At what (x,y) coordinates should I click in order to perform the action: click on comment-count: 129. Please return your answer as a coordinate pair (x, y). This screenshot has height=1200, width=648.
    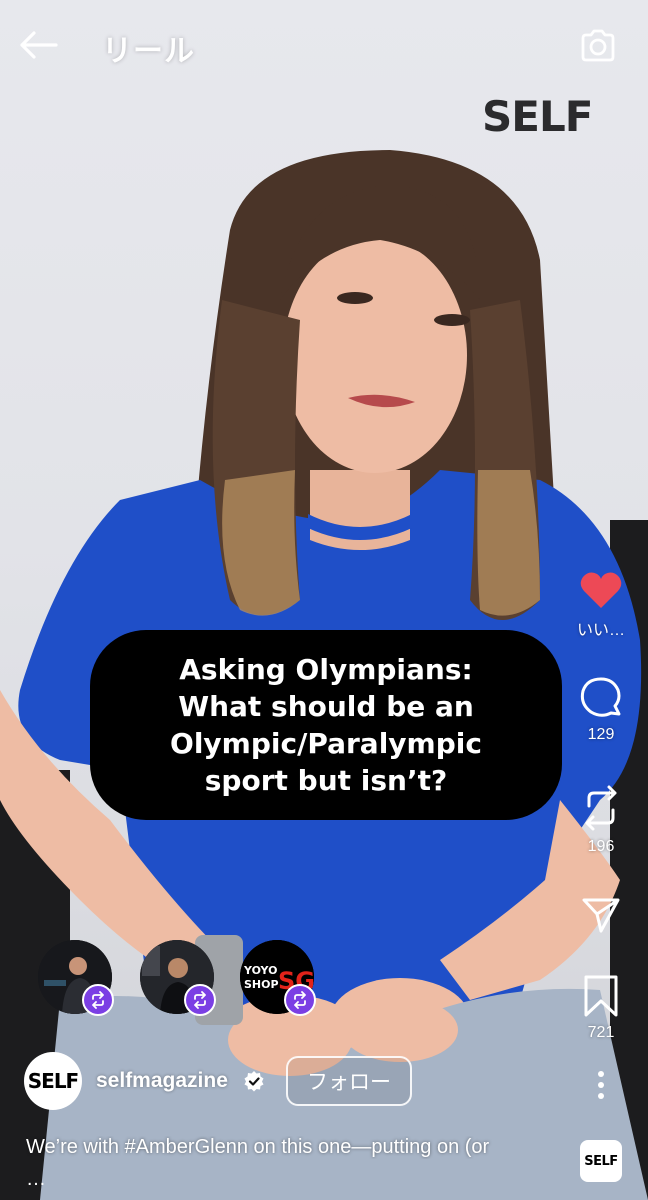
    Looking at the image, I should click on (601, 734).